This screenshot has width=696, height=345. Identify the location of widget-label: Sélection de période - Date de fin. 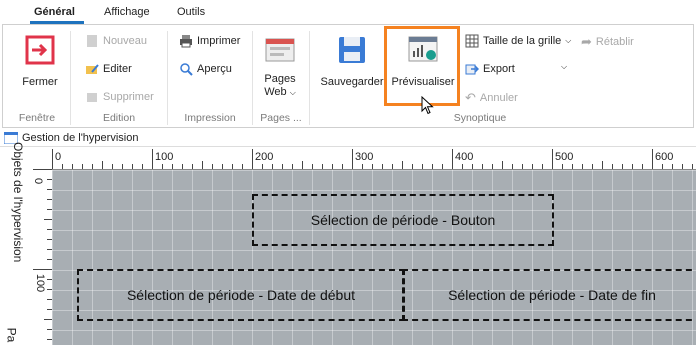
(552, 295).